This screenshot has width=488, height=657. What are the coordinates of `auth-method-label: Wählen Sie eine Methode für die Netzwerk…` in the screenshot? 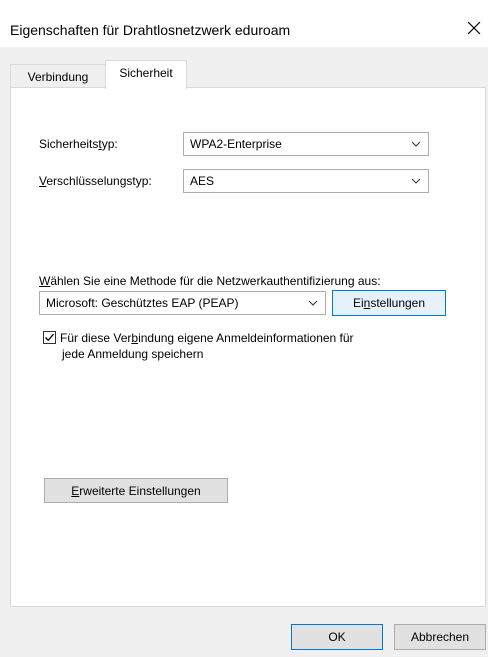 It's located at (210, 281).